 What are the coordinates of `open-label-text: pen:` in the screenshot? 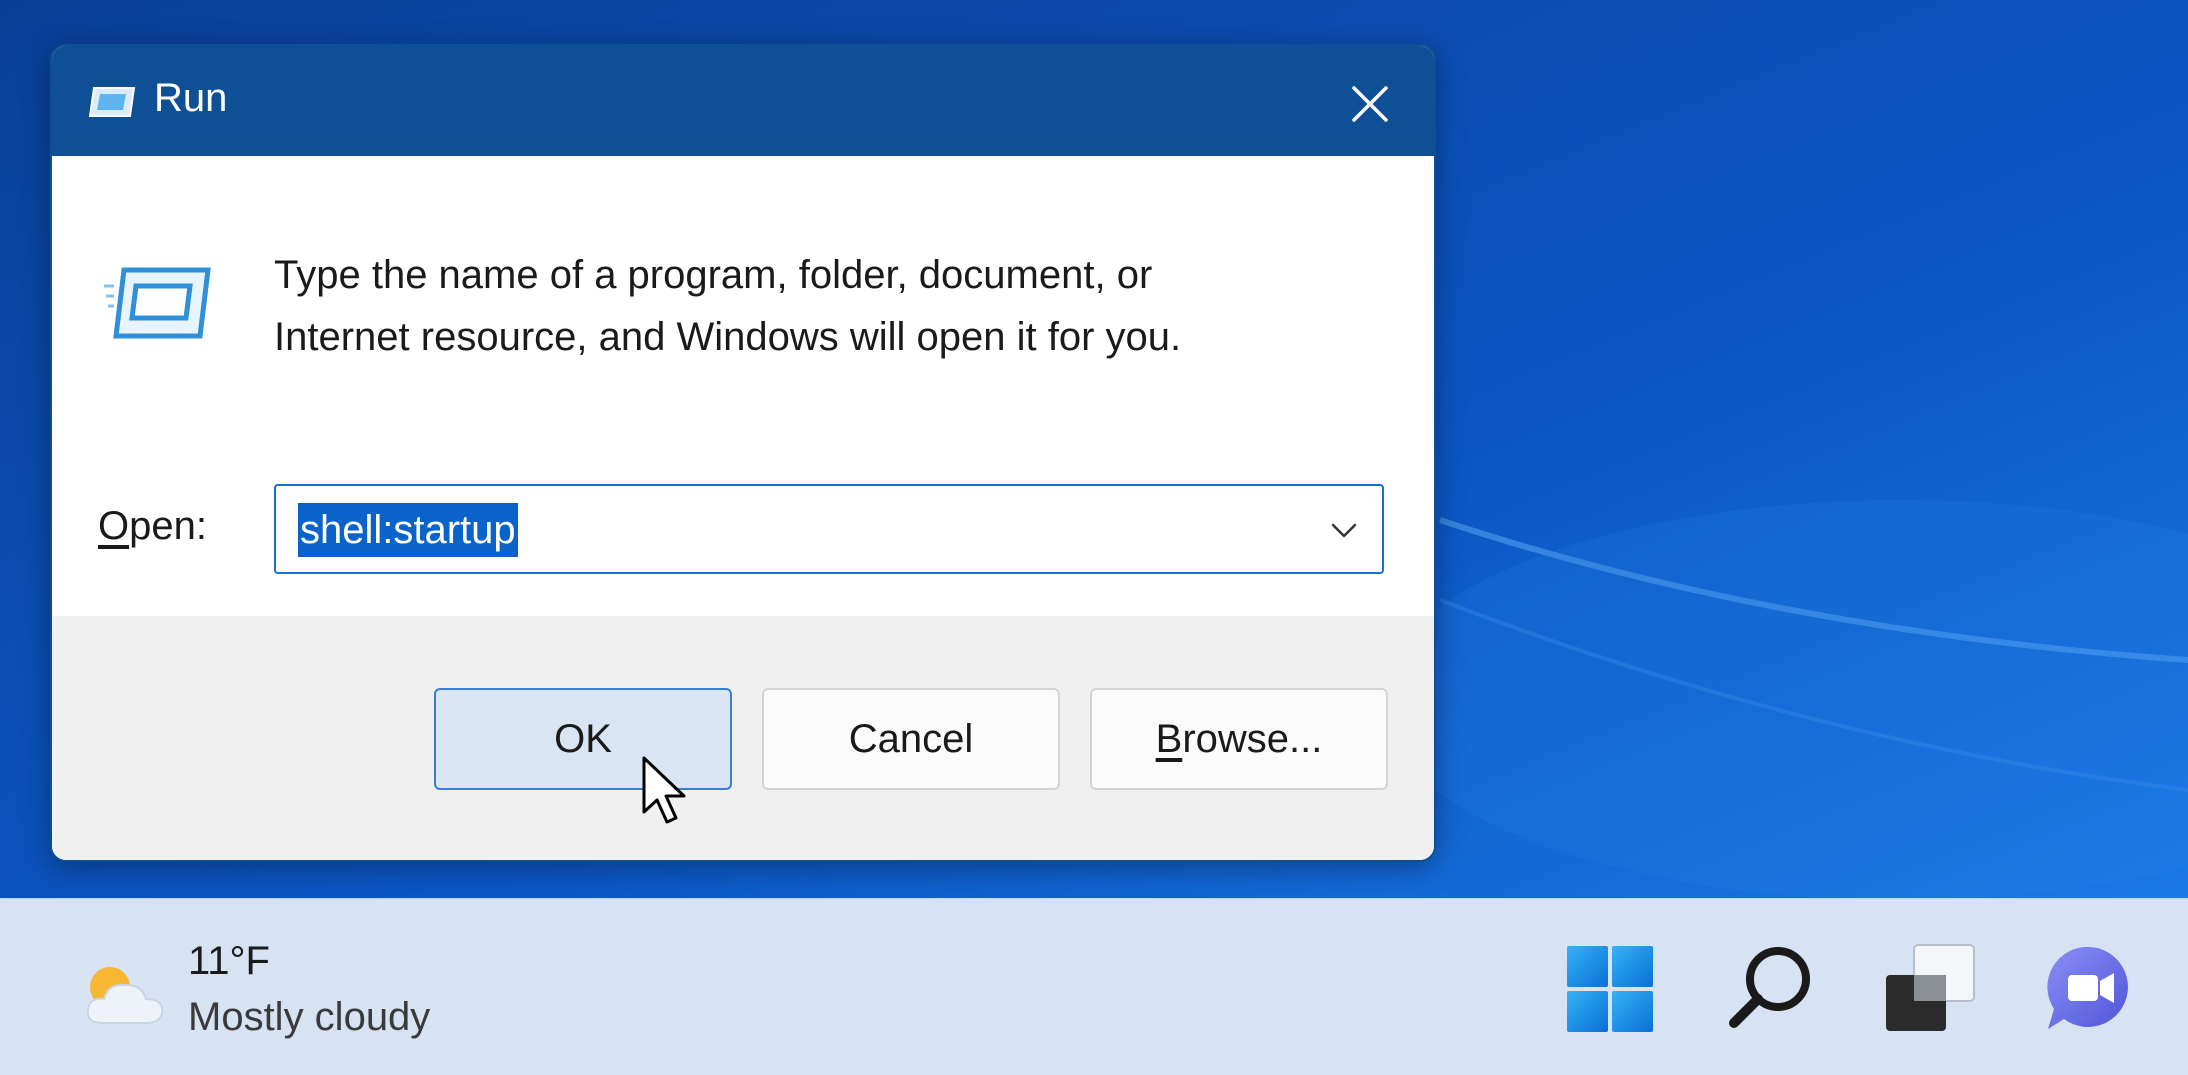 It's located at (168, 526).